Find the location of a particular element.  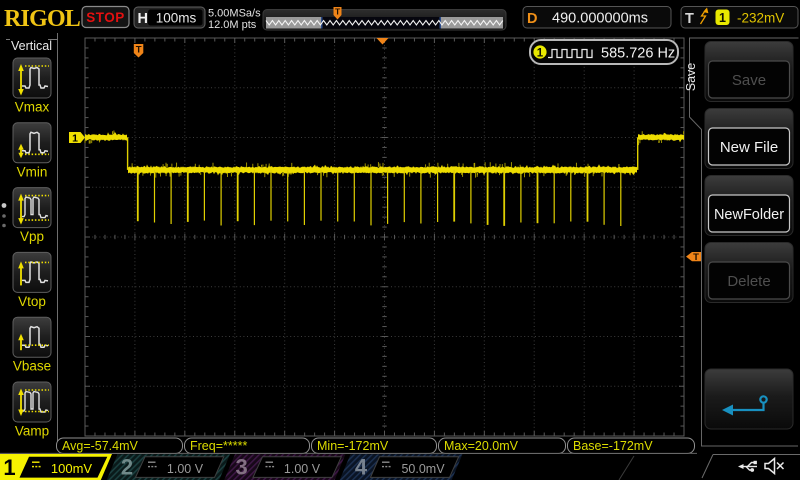

svg-text: 585.726 Hz is located at coordinates (638, 54).